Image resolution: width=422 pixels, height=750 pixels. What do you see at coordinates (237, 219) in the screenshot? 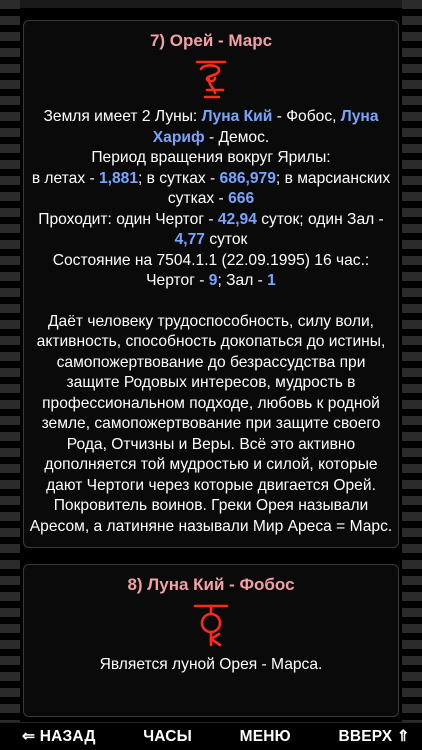
I see `highlight-value: 42,94` at bounding box center [237, 219].